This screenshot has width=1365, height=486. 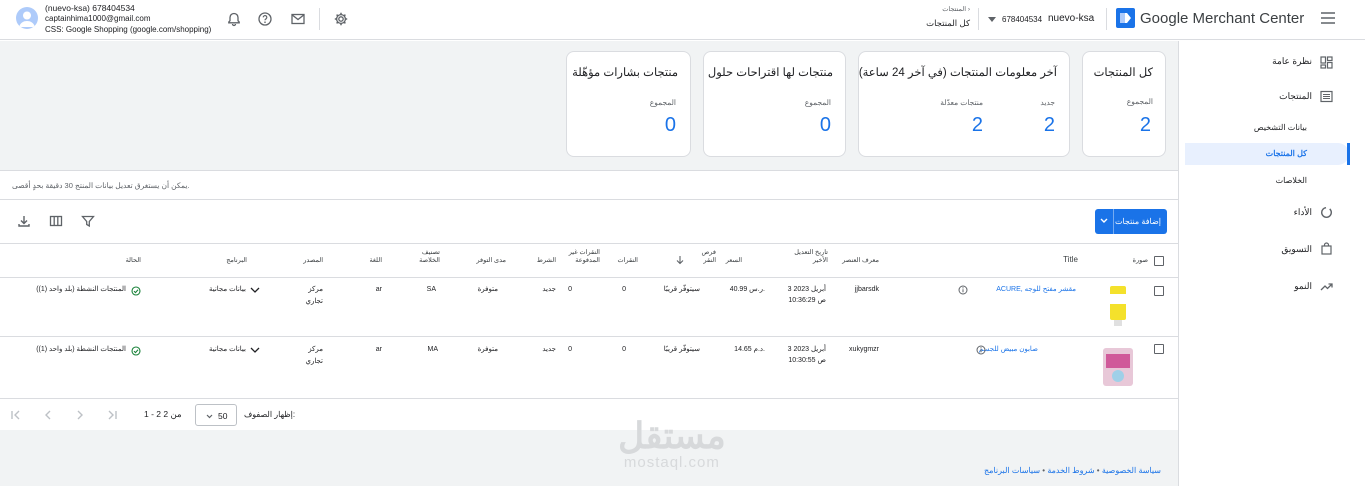 What do you see at coordinates (1070, 260) in the screenshot?
I see `col-header-title: Title` at bounding box center [1070, 260].